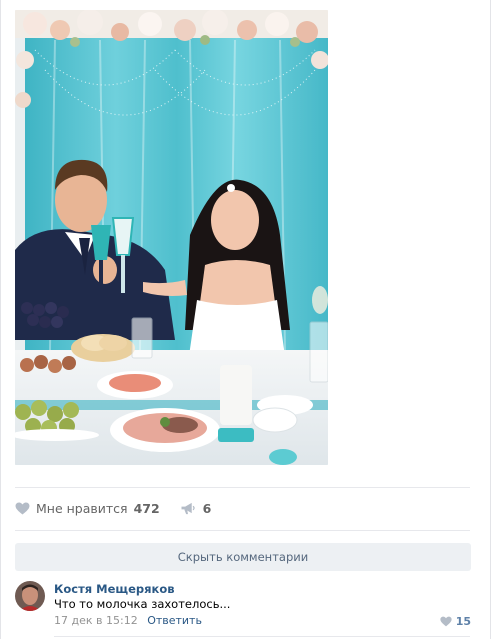  Describe the element at coordinates (242, 530) in the screenshot. I see `actions-divider` at that location.